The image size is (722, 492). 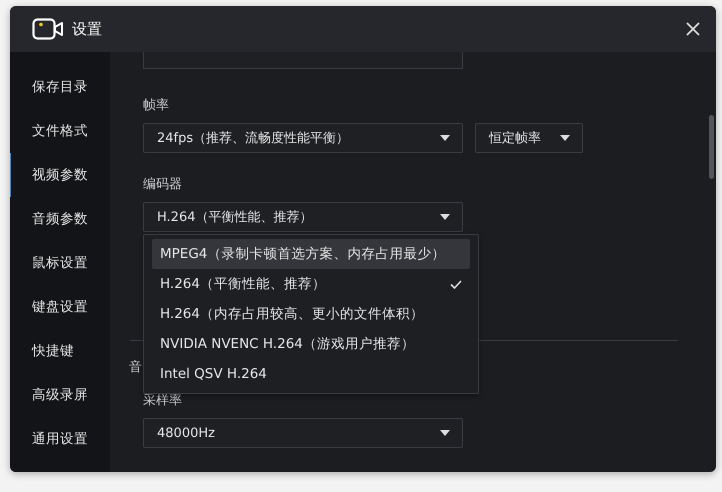 I want to click on frame-rate-select: 24fps（推荐、流畅度性能平衡）, so click(x=303, y=138).